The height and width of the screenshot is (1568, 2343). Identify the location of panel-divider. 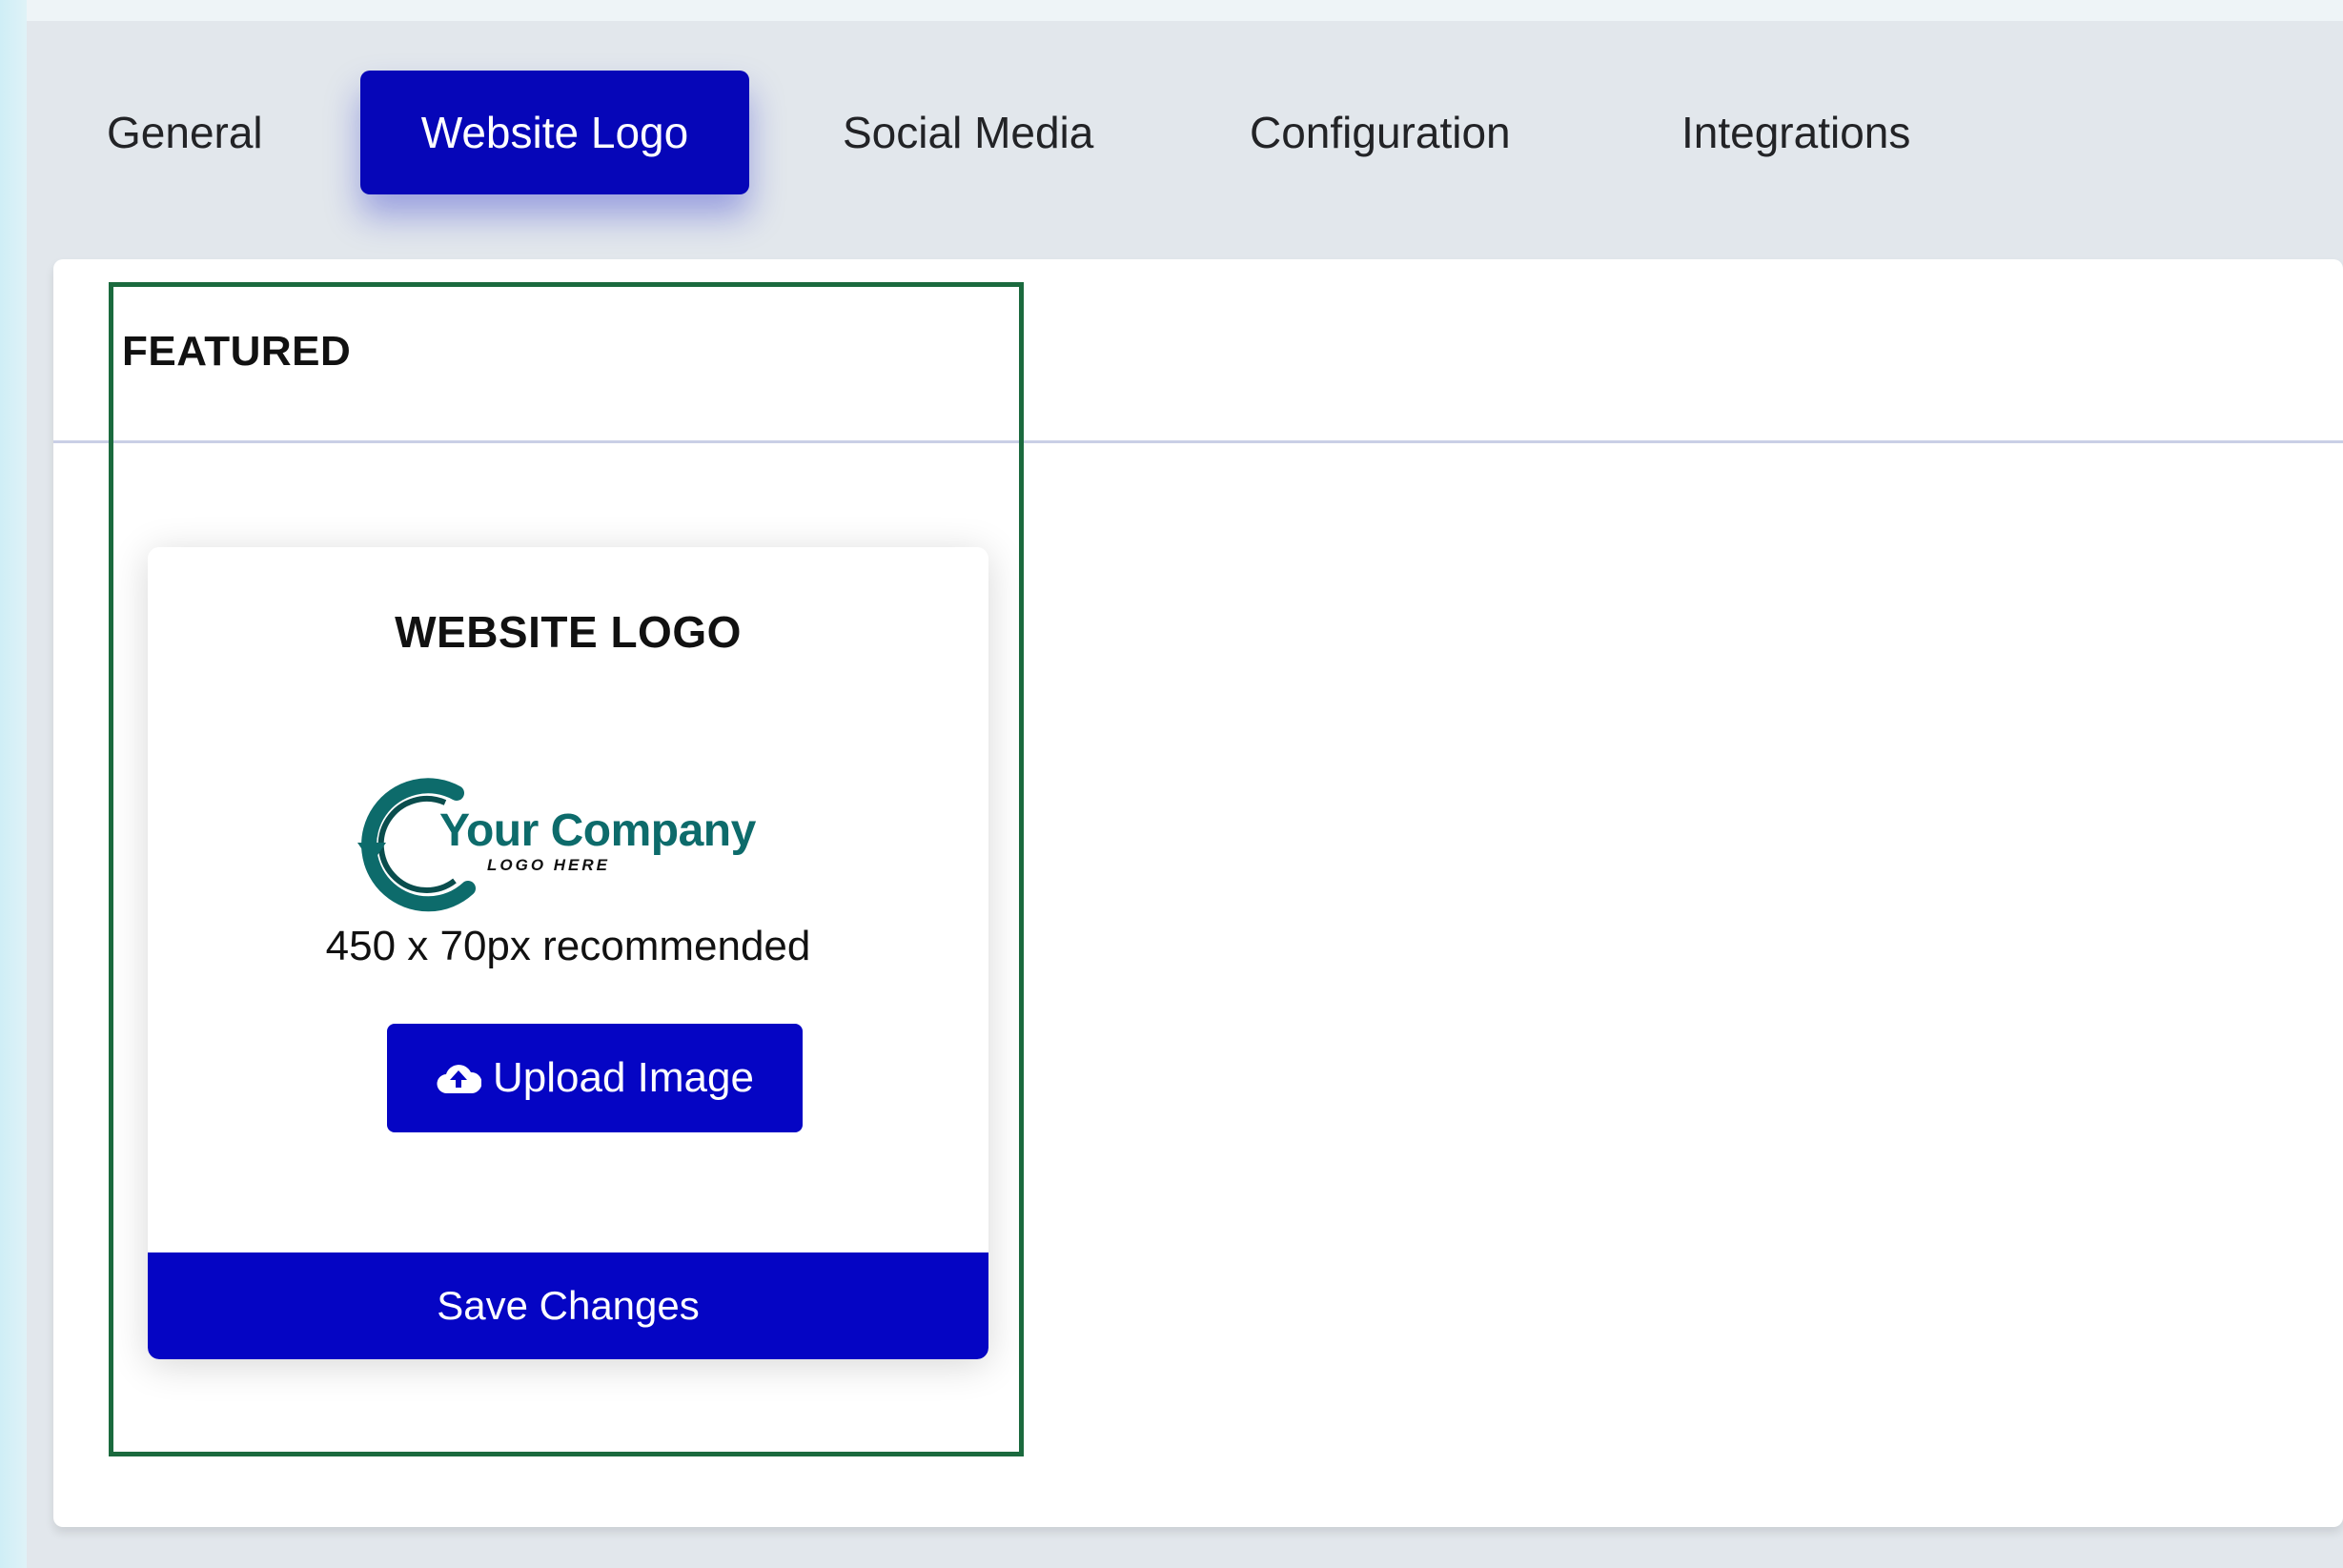
(1198, 441).